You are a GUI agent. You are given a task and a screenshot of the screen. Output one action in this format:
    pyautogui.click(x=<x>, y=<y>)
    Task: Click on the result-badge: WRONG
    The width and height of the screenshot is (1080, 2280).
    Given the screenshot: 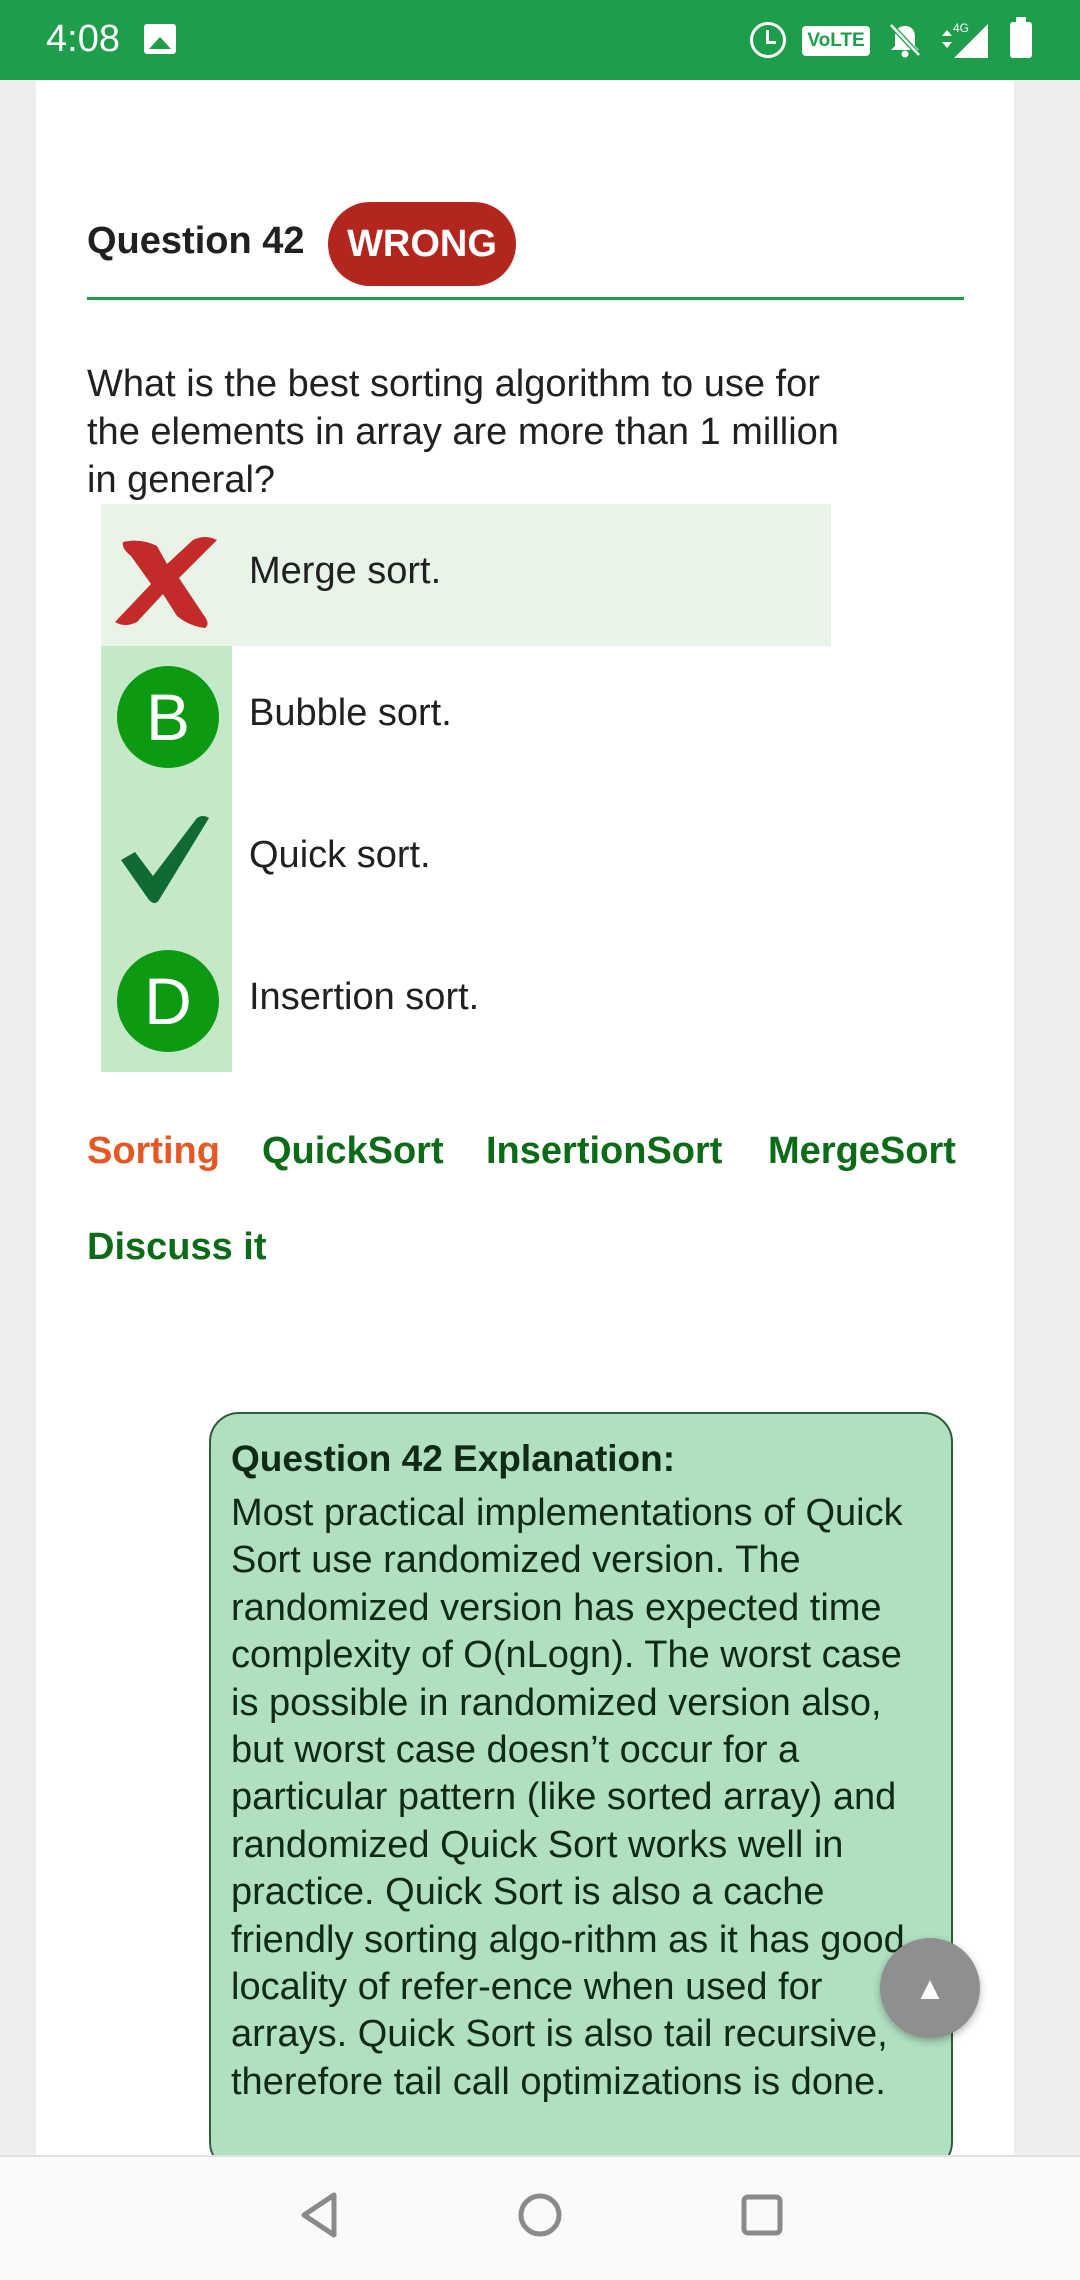 What is the action you would take?
    pyautogui.click(x=422, y=244)
    